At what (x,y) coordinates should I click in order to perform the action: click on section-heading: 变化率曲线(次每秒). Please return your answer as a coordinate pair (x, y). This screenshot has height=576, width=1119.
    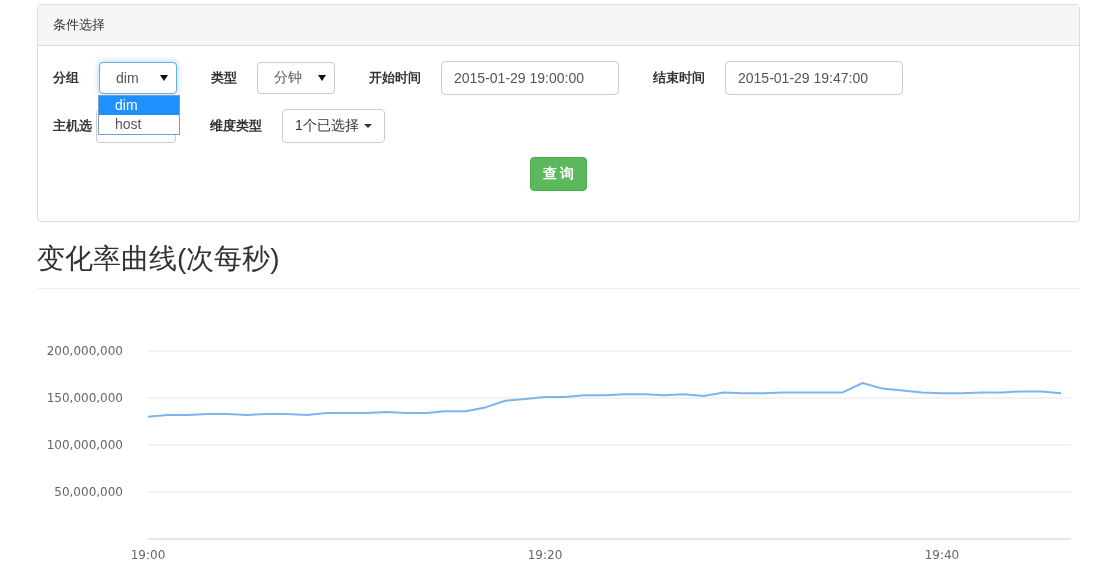
    Looking at the image, I should click on (159, 259).